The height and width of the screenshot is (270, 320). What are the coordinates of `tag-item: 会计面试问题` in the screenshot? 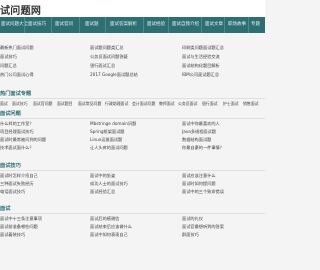 It's located at (143, 104).